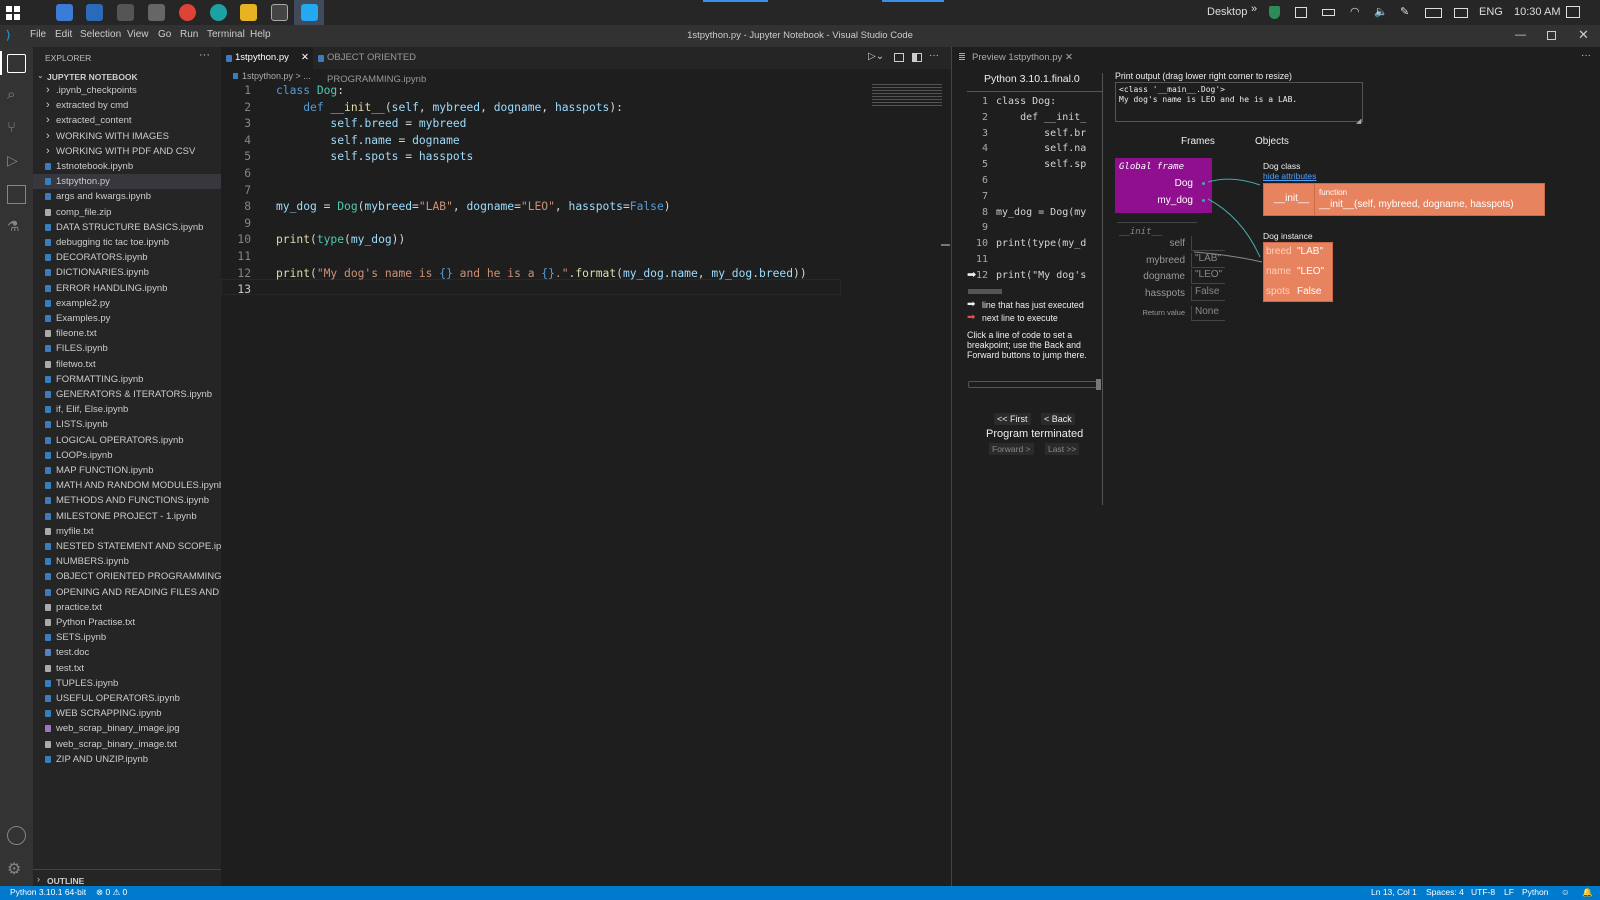 The height and width of the screenshot is (900, 1600). I want to click on pen-icon: ✎, so click(1404, 12).